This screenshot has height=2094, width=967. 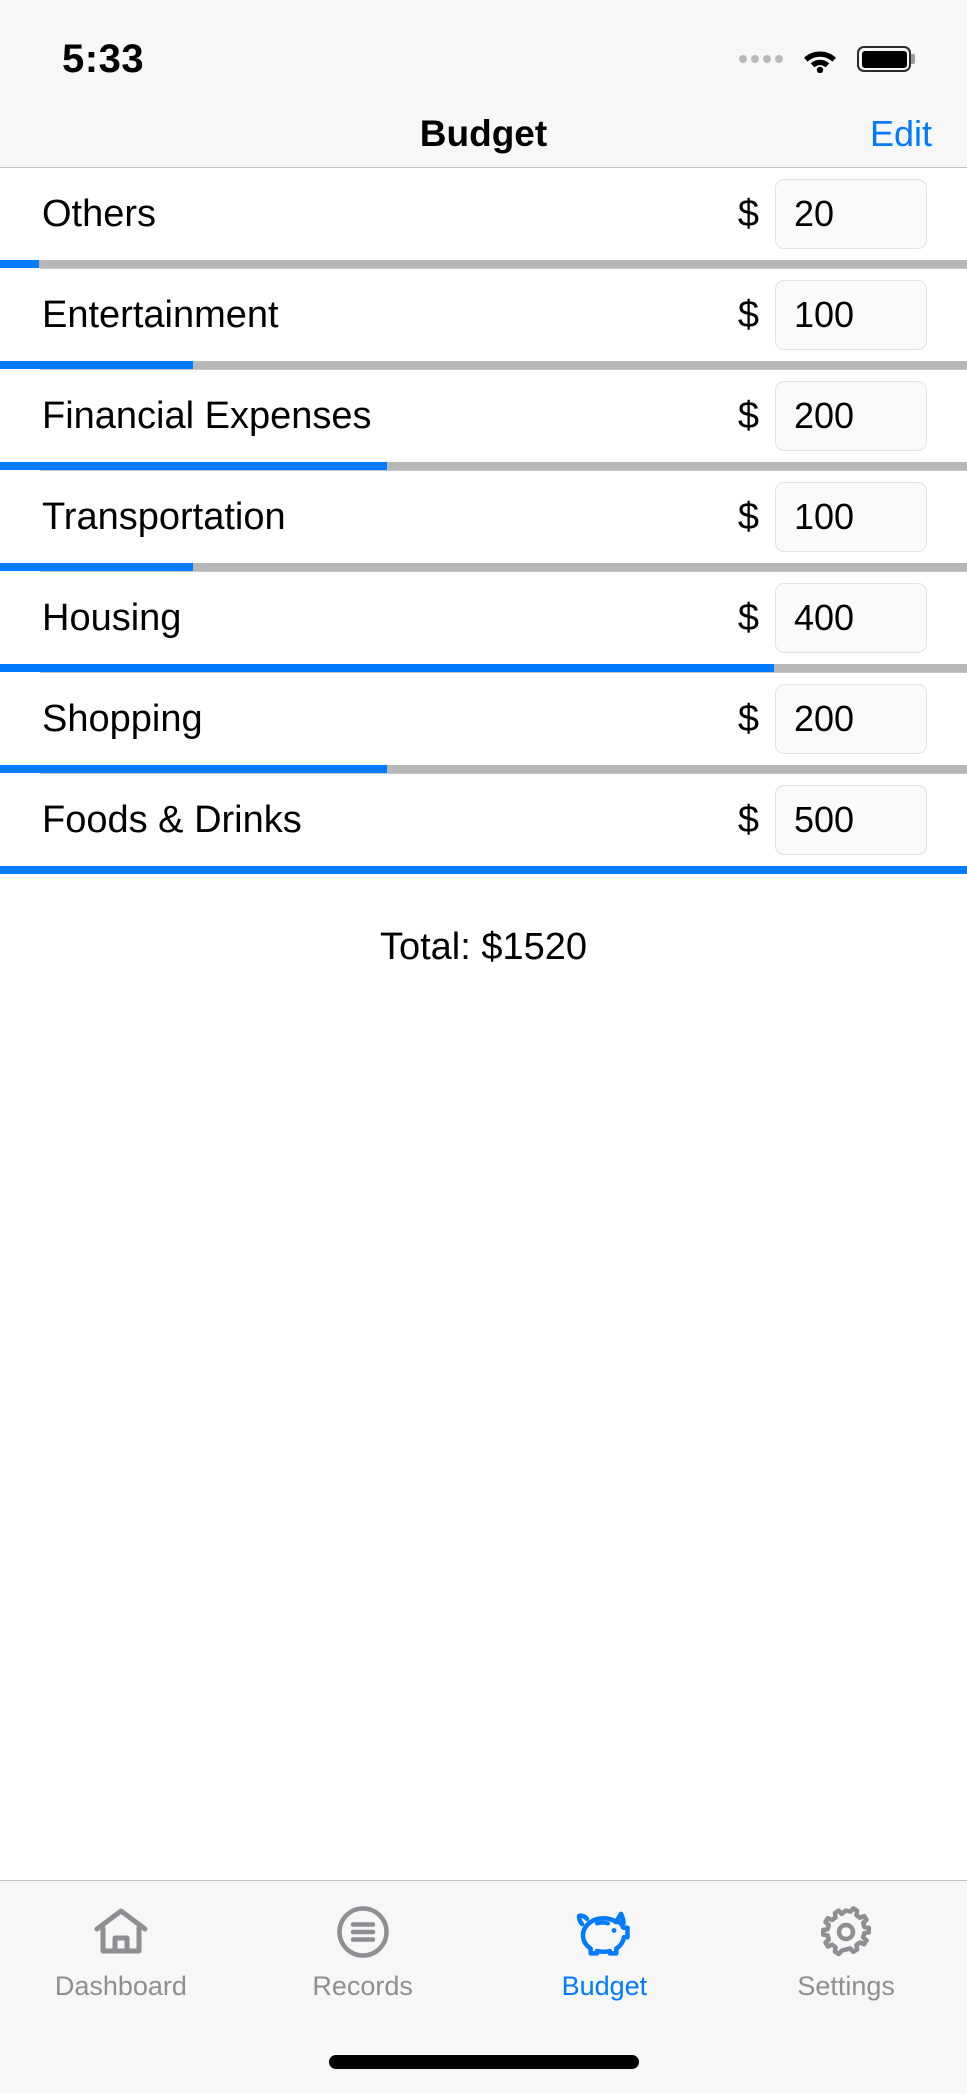 I want to click on budget-row: Shopping $200, so click(x=483, y=722).